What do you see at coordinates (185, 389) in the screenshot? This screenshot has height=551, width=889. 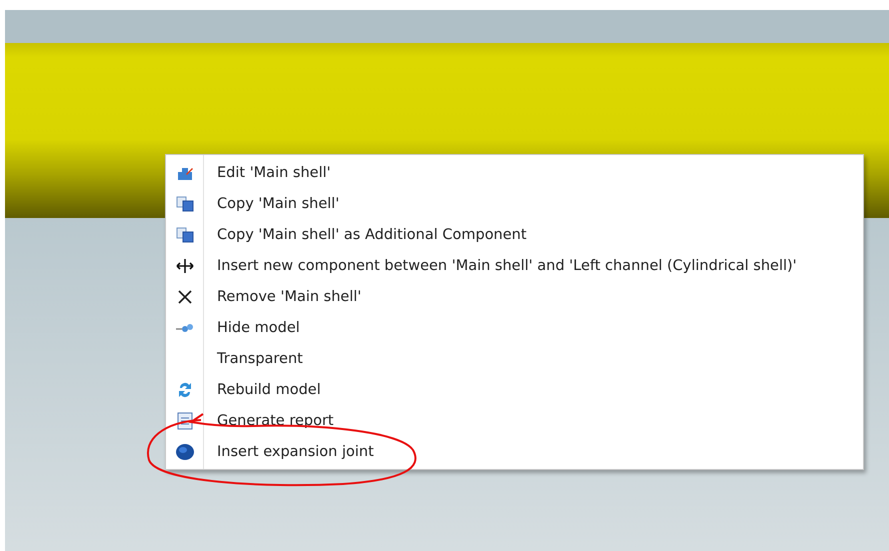 I see `refresh-icon` at bounding box center [185, 389].